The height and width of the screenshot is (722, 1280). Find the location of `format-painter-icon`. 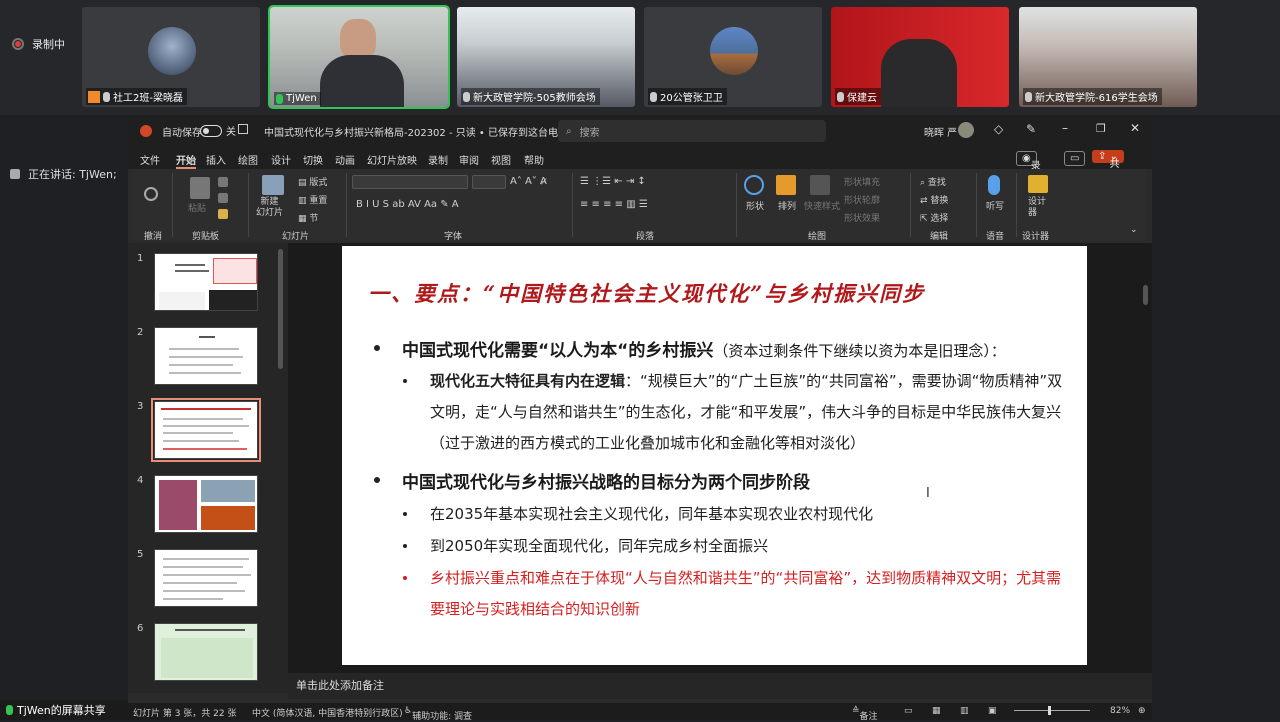

format-painter-icon is located at coordinates (223, 214).